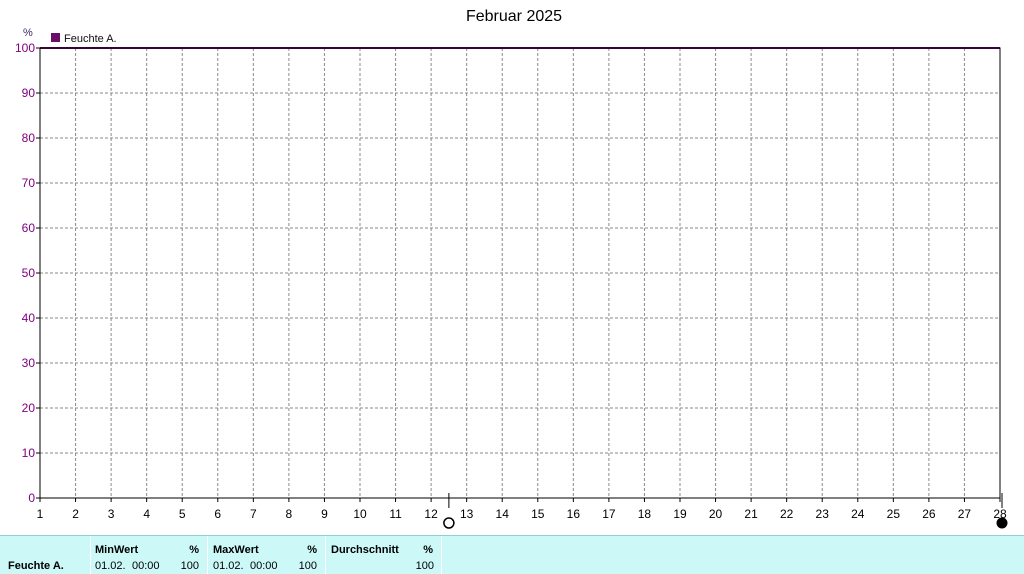 This screenshot has width=1024, height=574. I want to click on x-tick-label: 14, so click(503, 514).